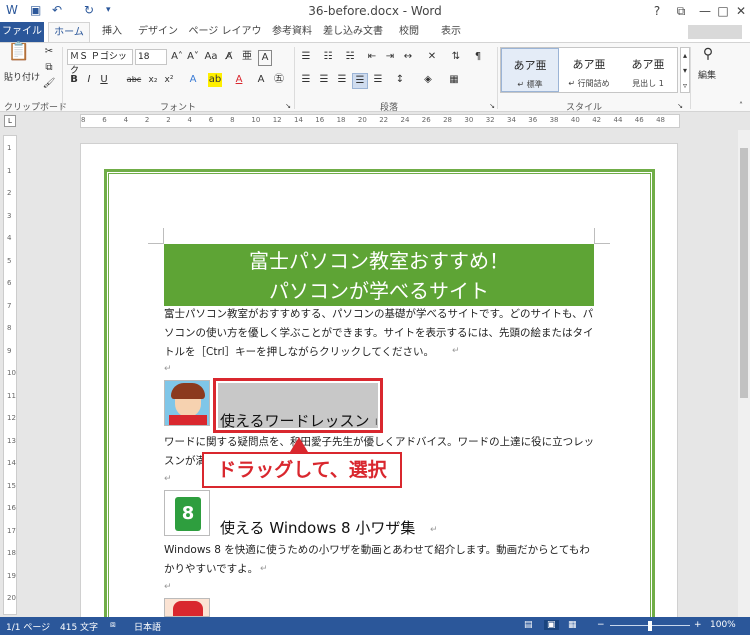  I want to click on align-center-icon: ☰, so click(324, 80).